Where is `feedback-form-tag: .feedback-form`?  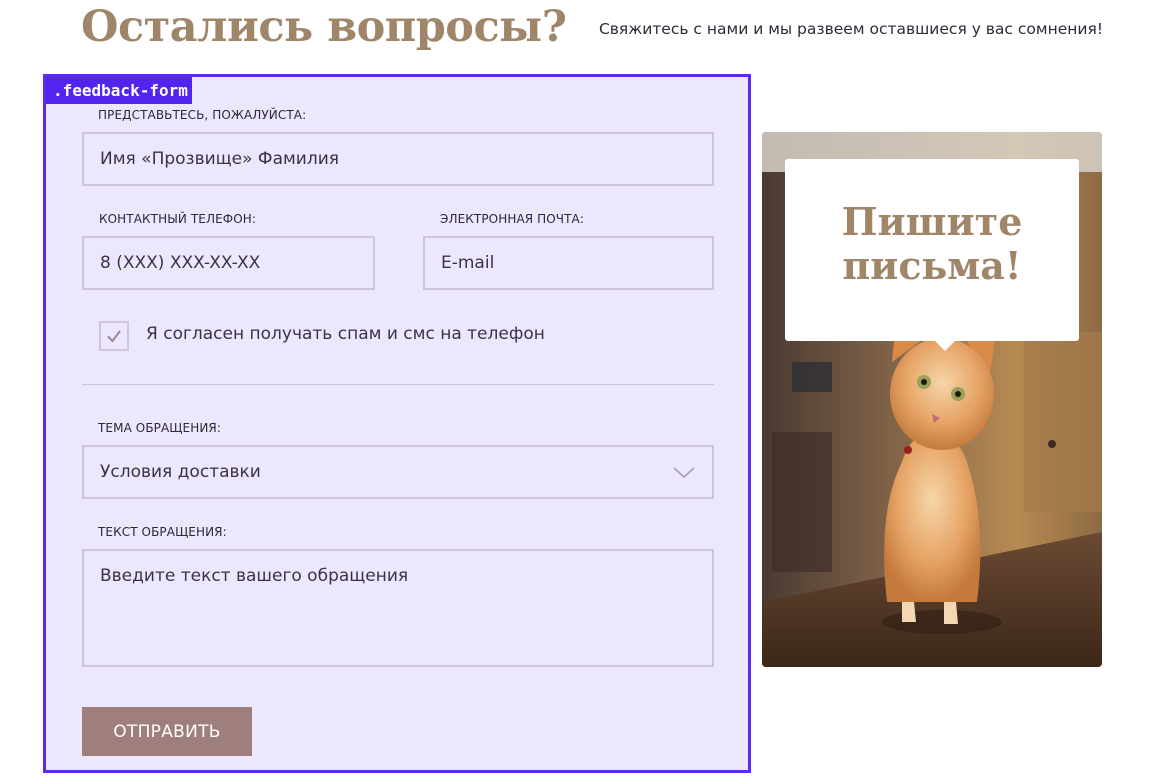 feedback-form-tag: .feedback-form is located at coordinates (119, 90).